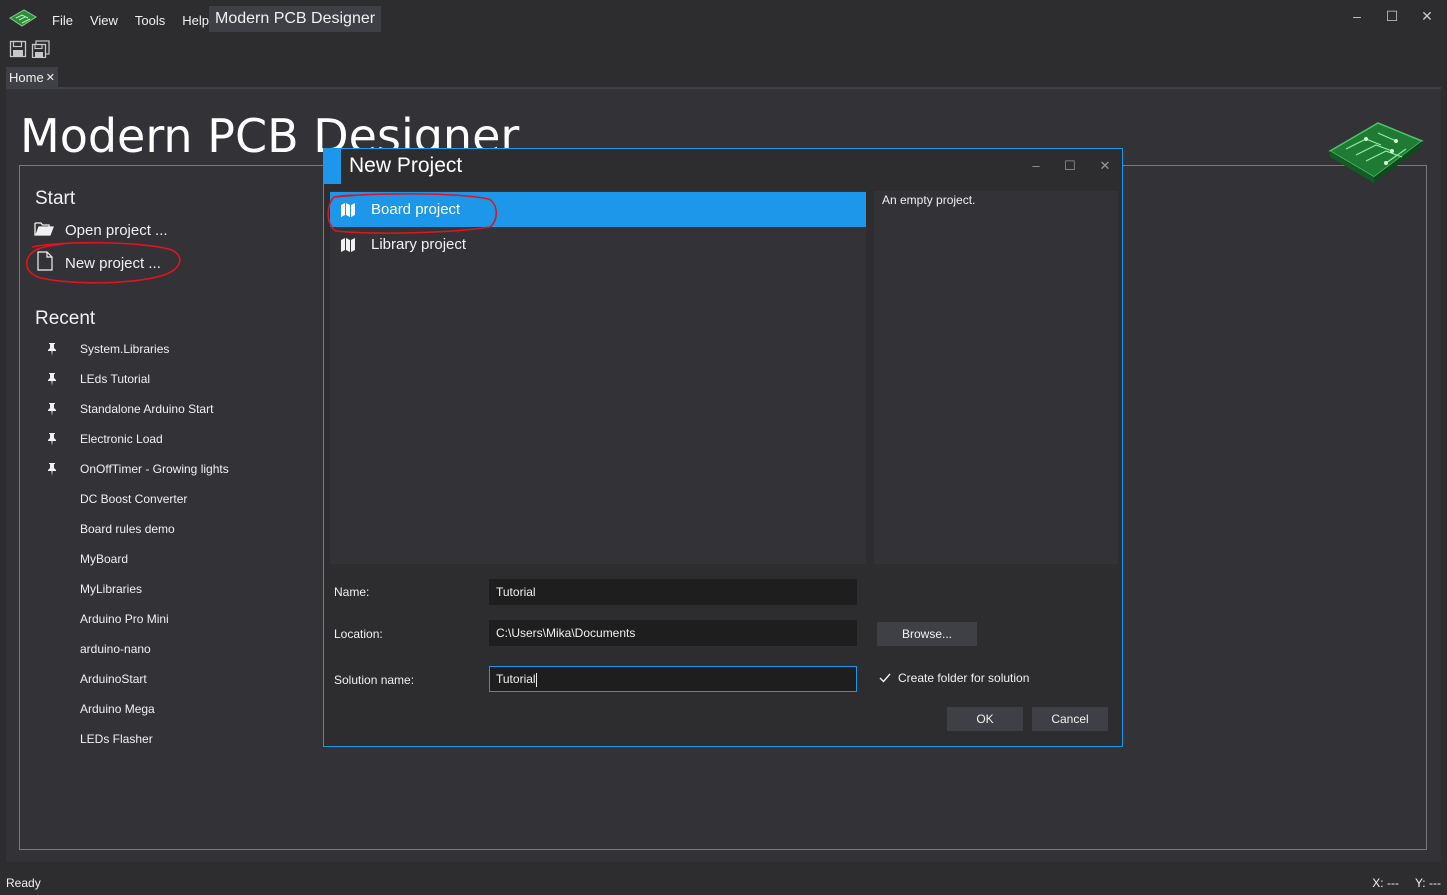 The width and height of the screenshot is (1447, 895). What do you see at coordinates (45, 263) in the screenshot?
I see `new-file-icon` at bounding box center [45, 263].